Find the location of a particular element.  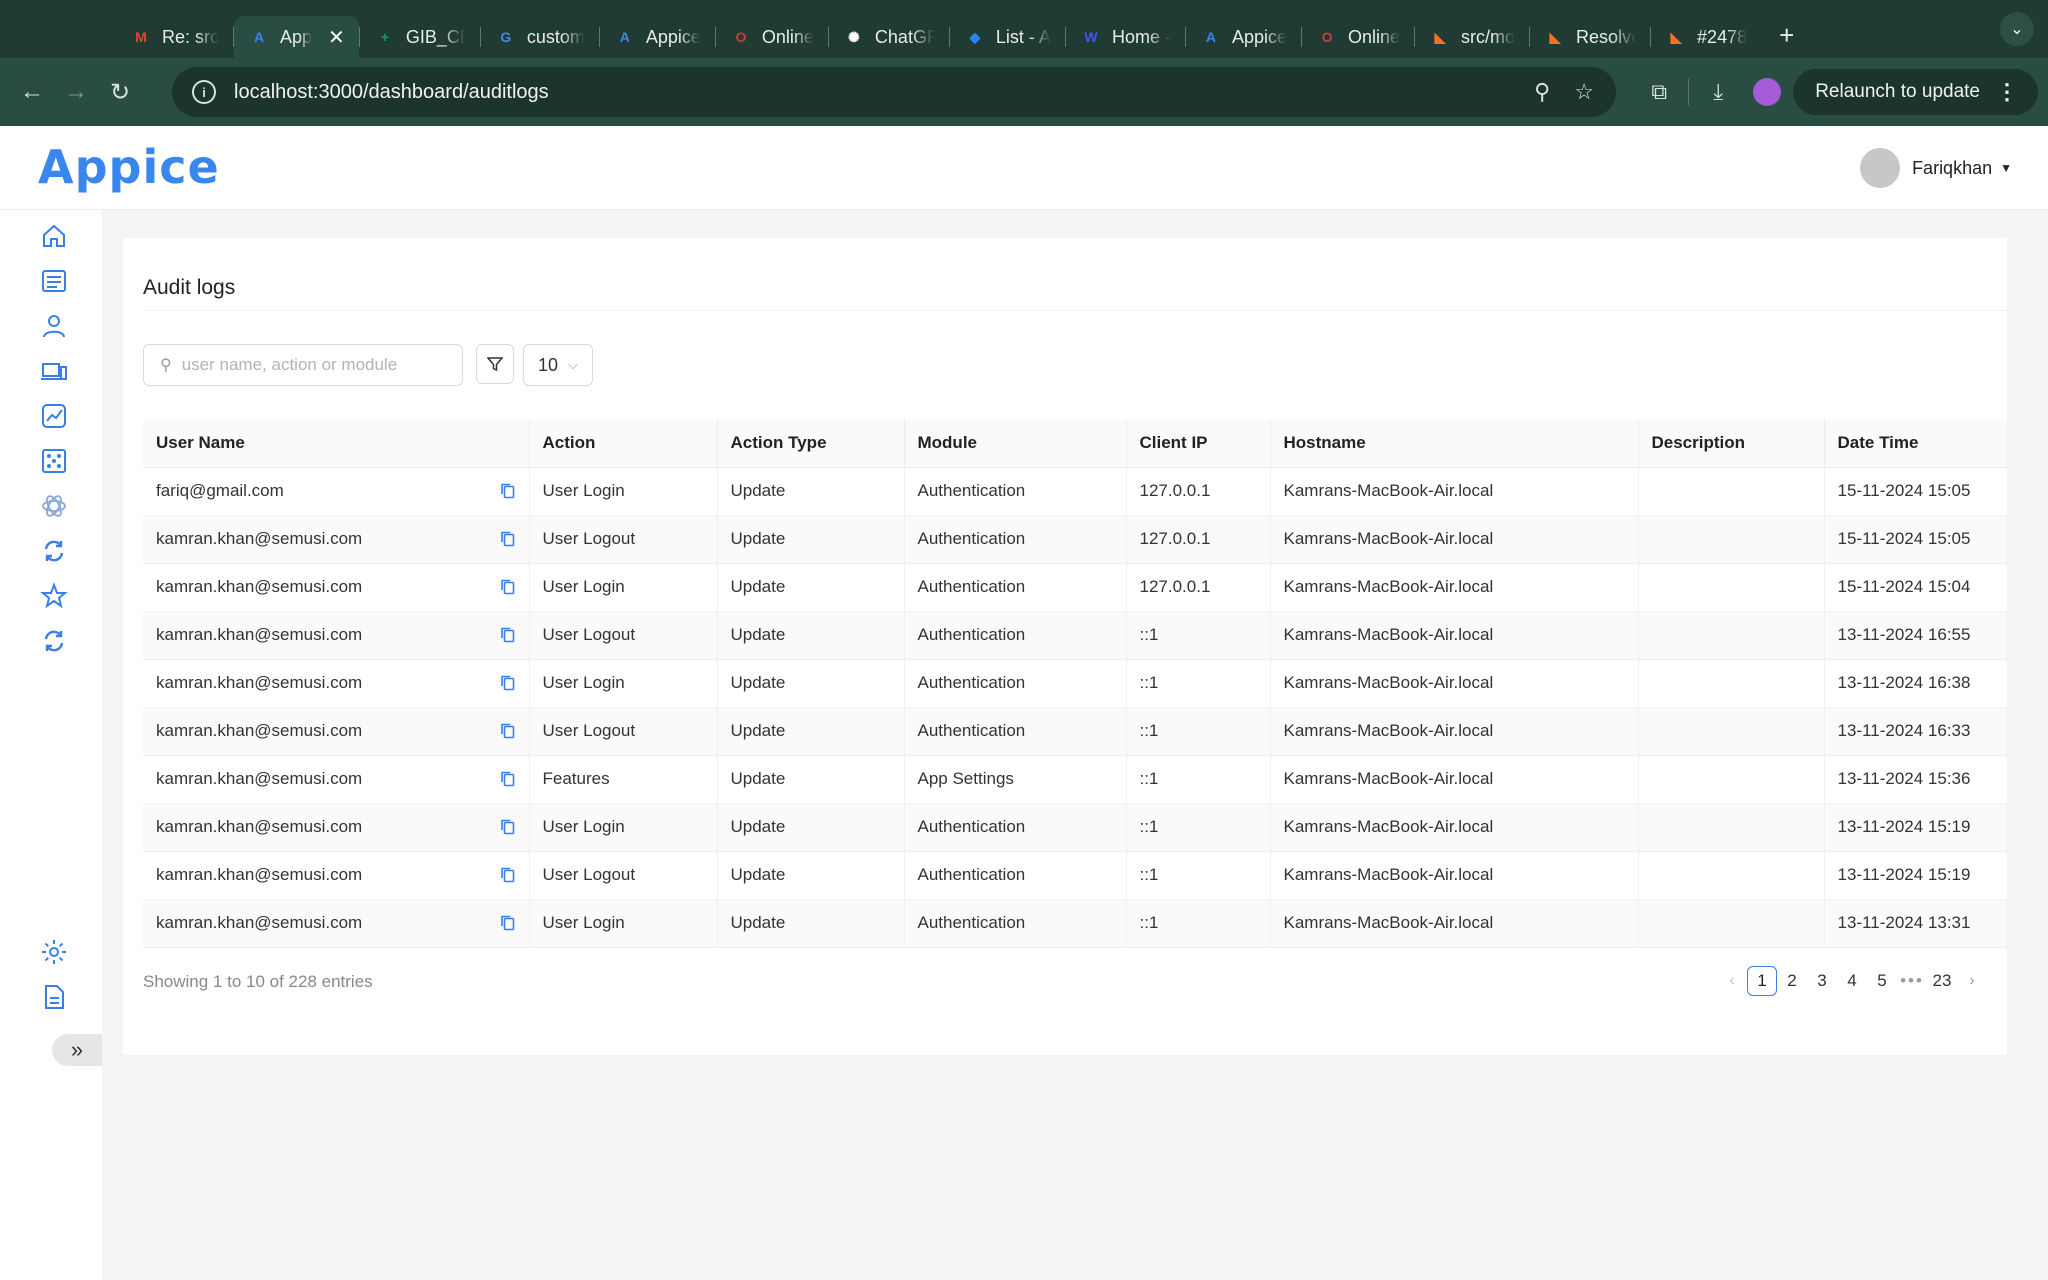

star-icon is located at coordinates (54, 596).